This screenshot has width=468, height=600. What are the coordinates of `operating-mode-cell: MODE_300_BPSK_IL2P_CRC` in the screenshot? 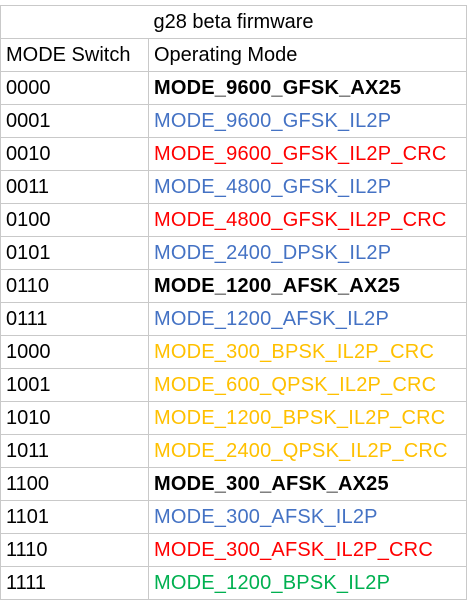 It's located at (307, 352).